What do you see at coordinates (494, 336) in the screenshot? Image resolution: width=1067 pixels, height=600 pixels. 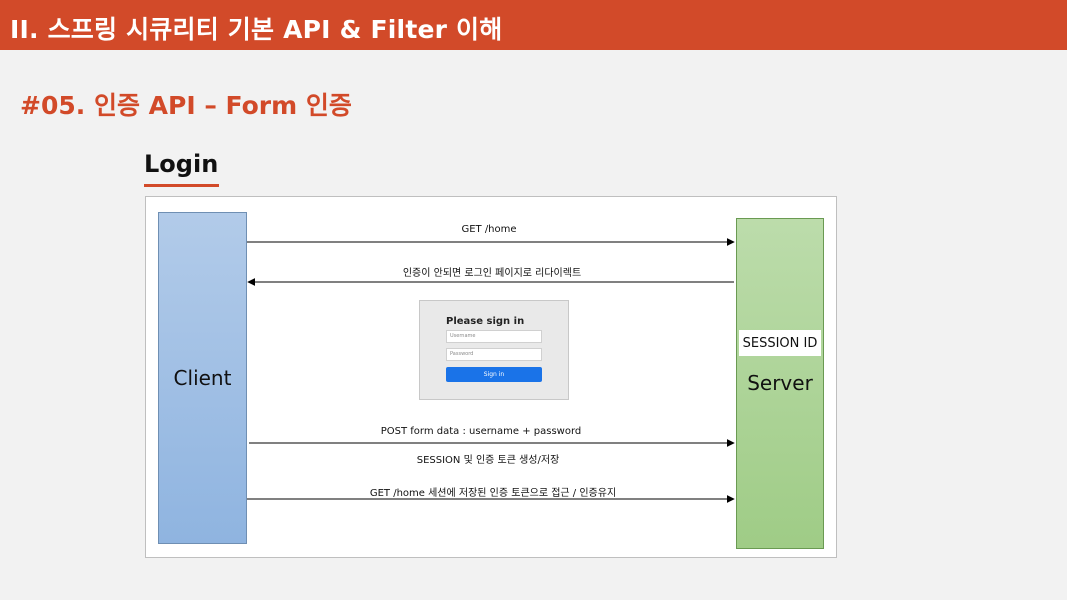 I see `username-field: Username` at bounding box center [494, 336].